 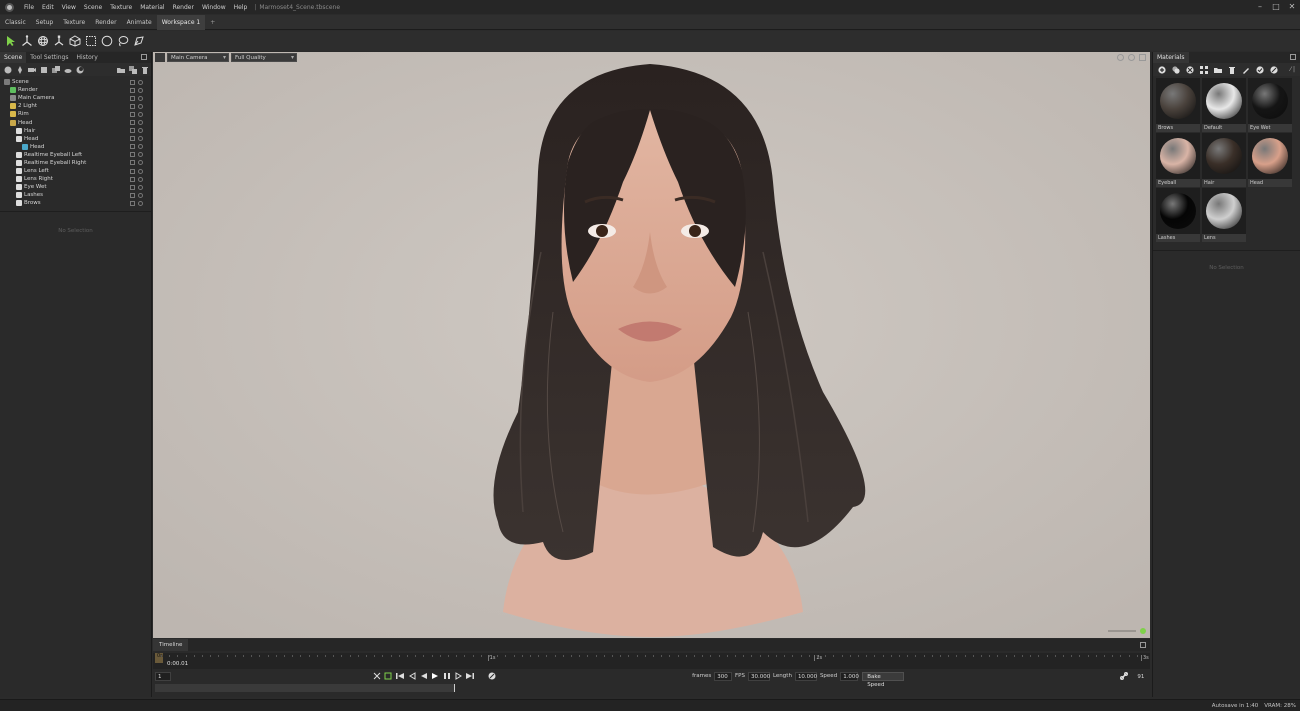 What do you see at coordinates (1204, 69) in the screenshot?
I see `grid-view-icon` at bounding box center [1204, 69].